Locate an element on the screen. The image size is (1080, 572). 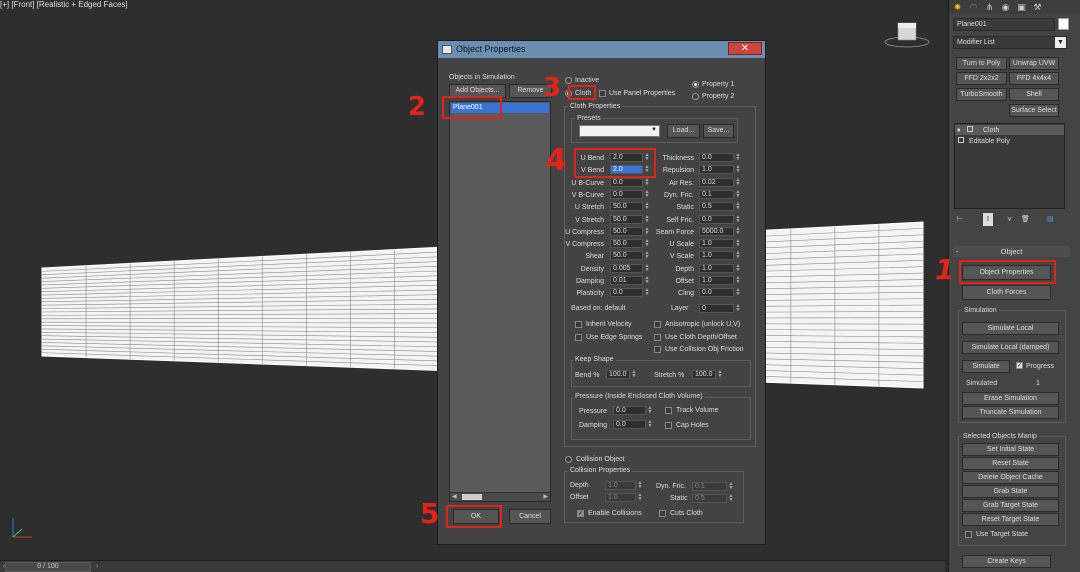
collision-dynfric-spinner: 0.1 is located at coordinates (709, 486).